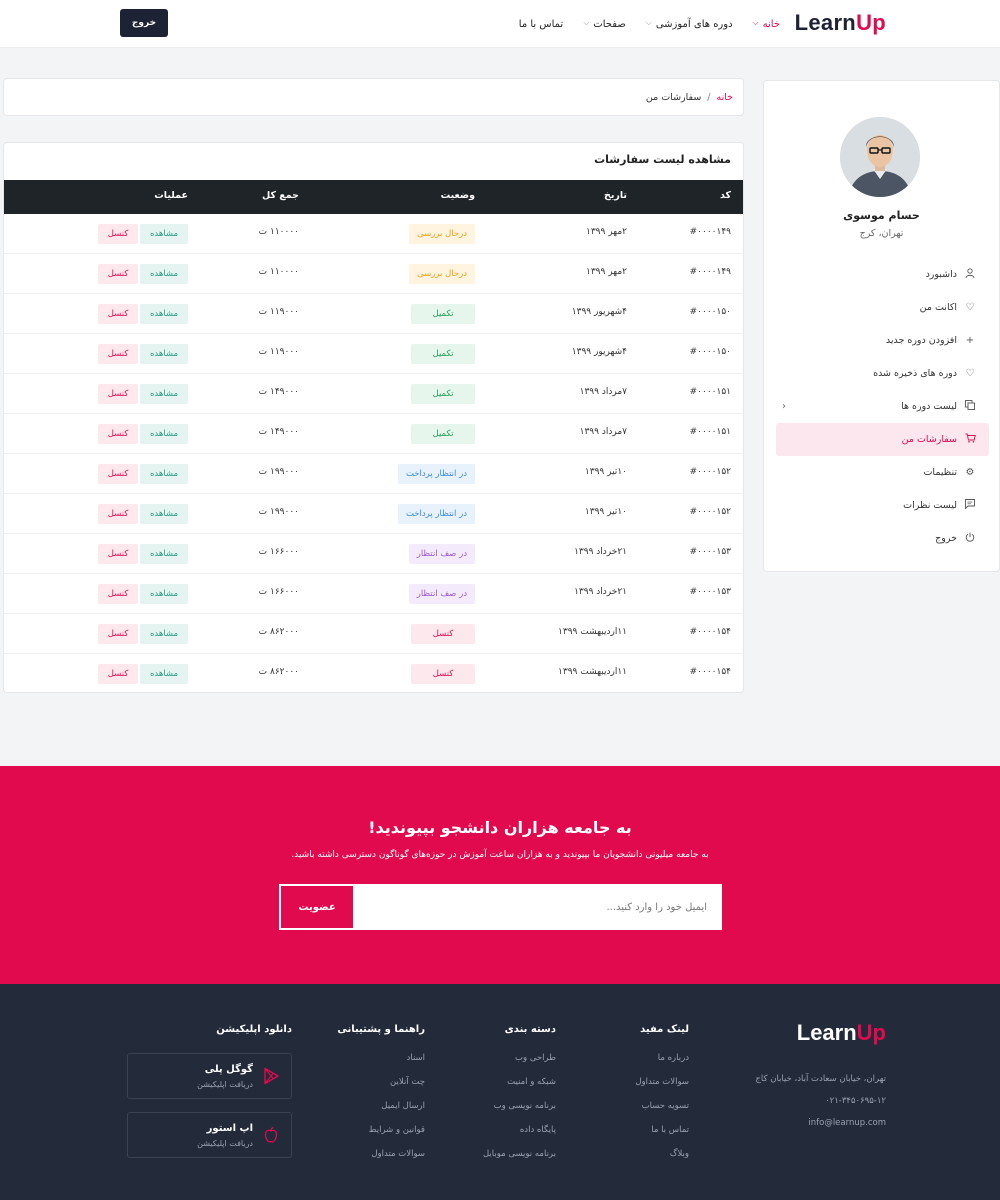 The image size is (1000, 1200). What do you see at coordinates (882, 472) in the screenshot?
I see `sidebar-item-settings: ⚙ تنظیمات` at bounding box center [882, 472].